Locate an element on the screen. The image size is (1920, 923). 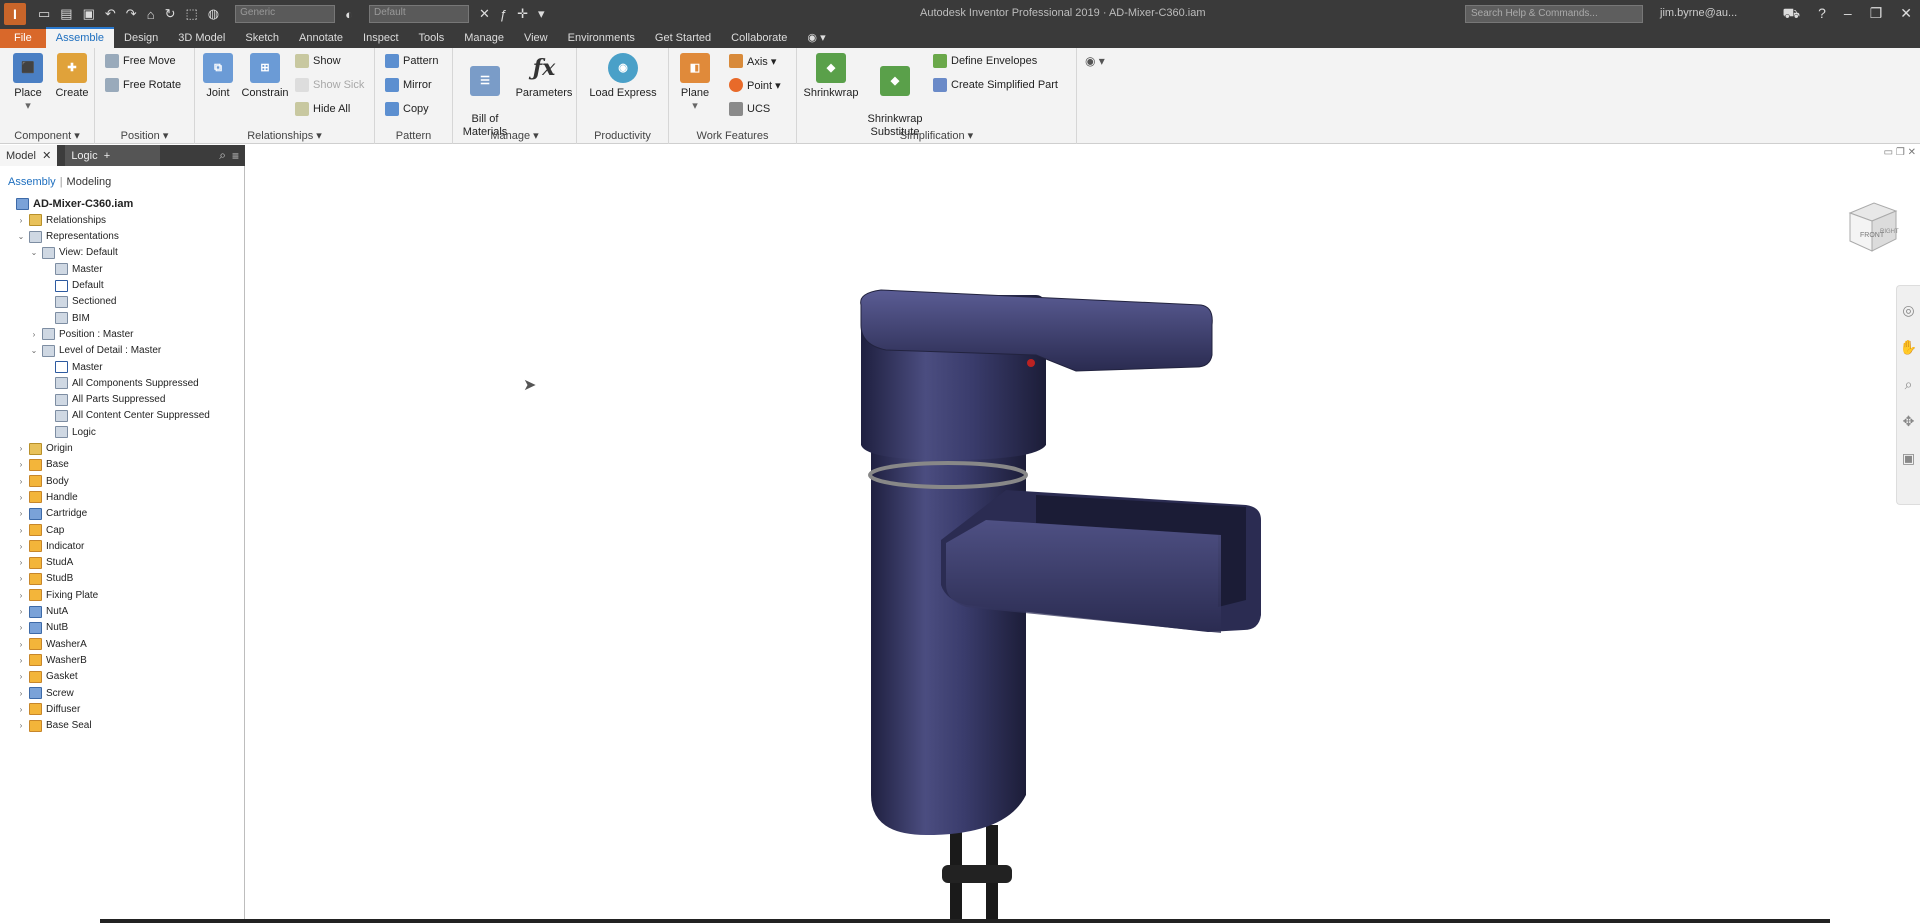
pan-icon: ✋ is located at coordinates (1908, 347).